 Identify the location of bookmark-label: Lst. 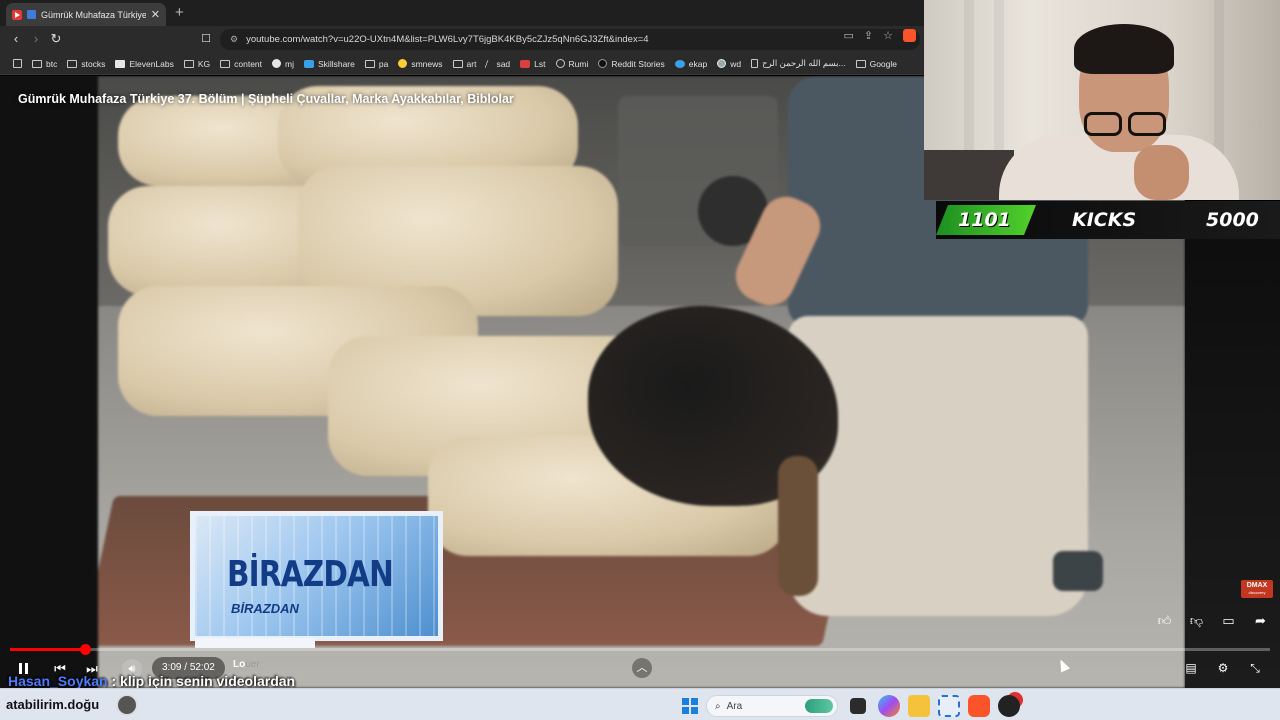
(540, 63).